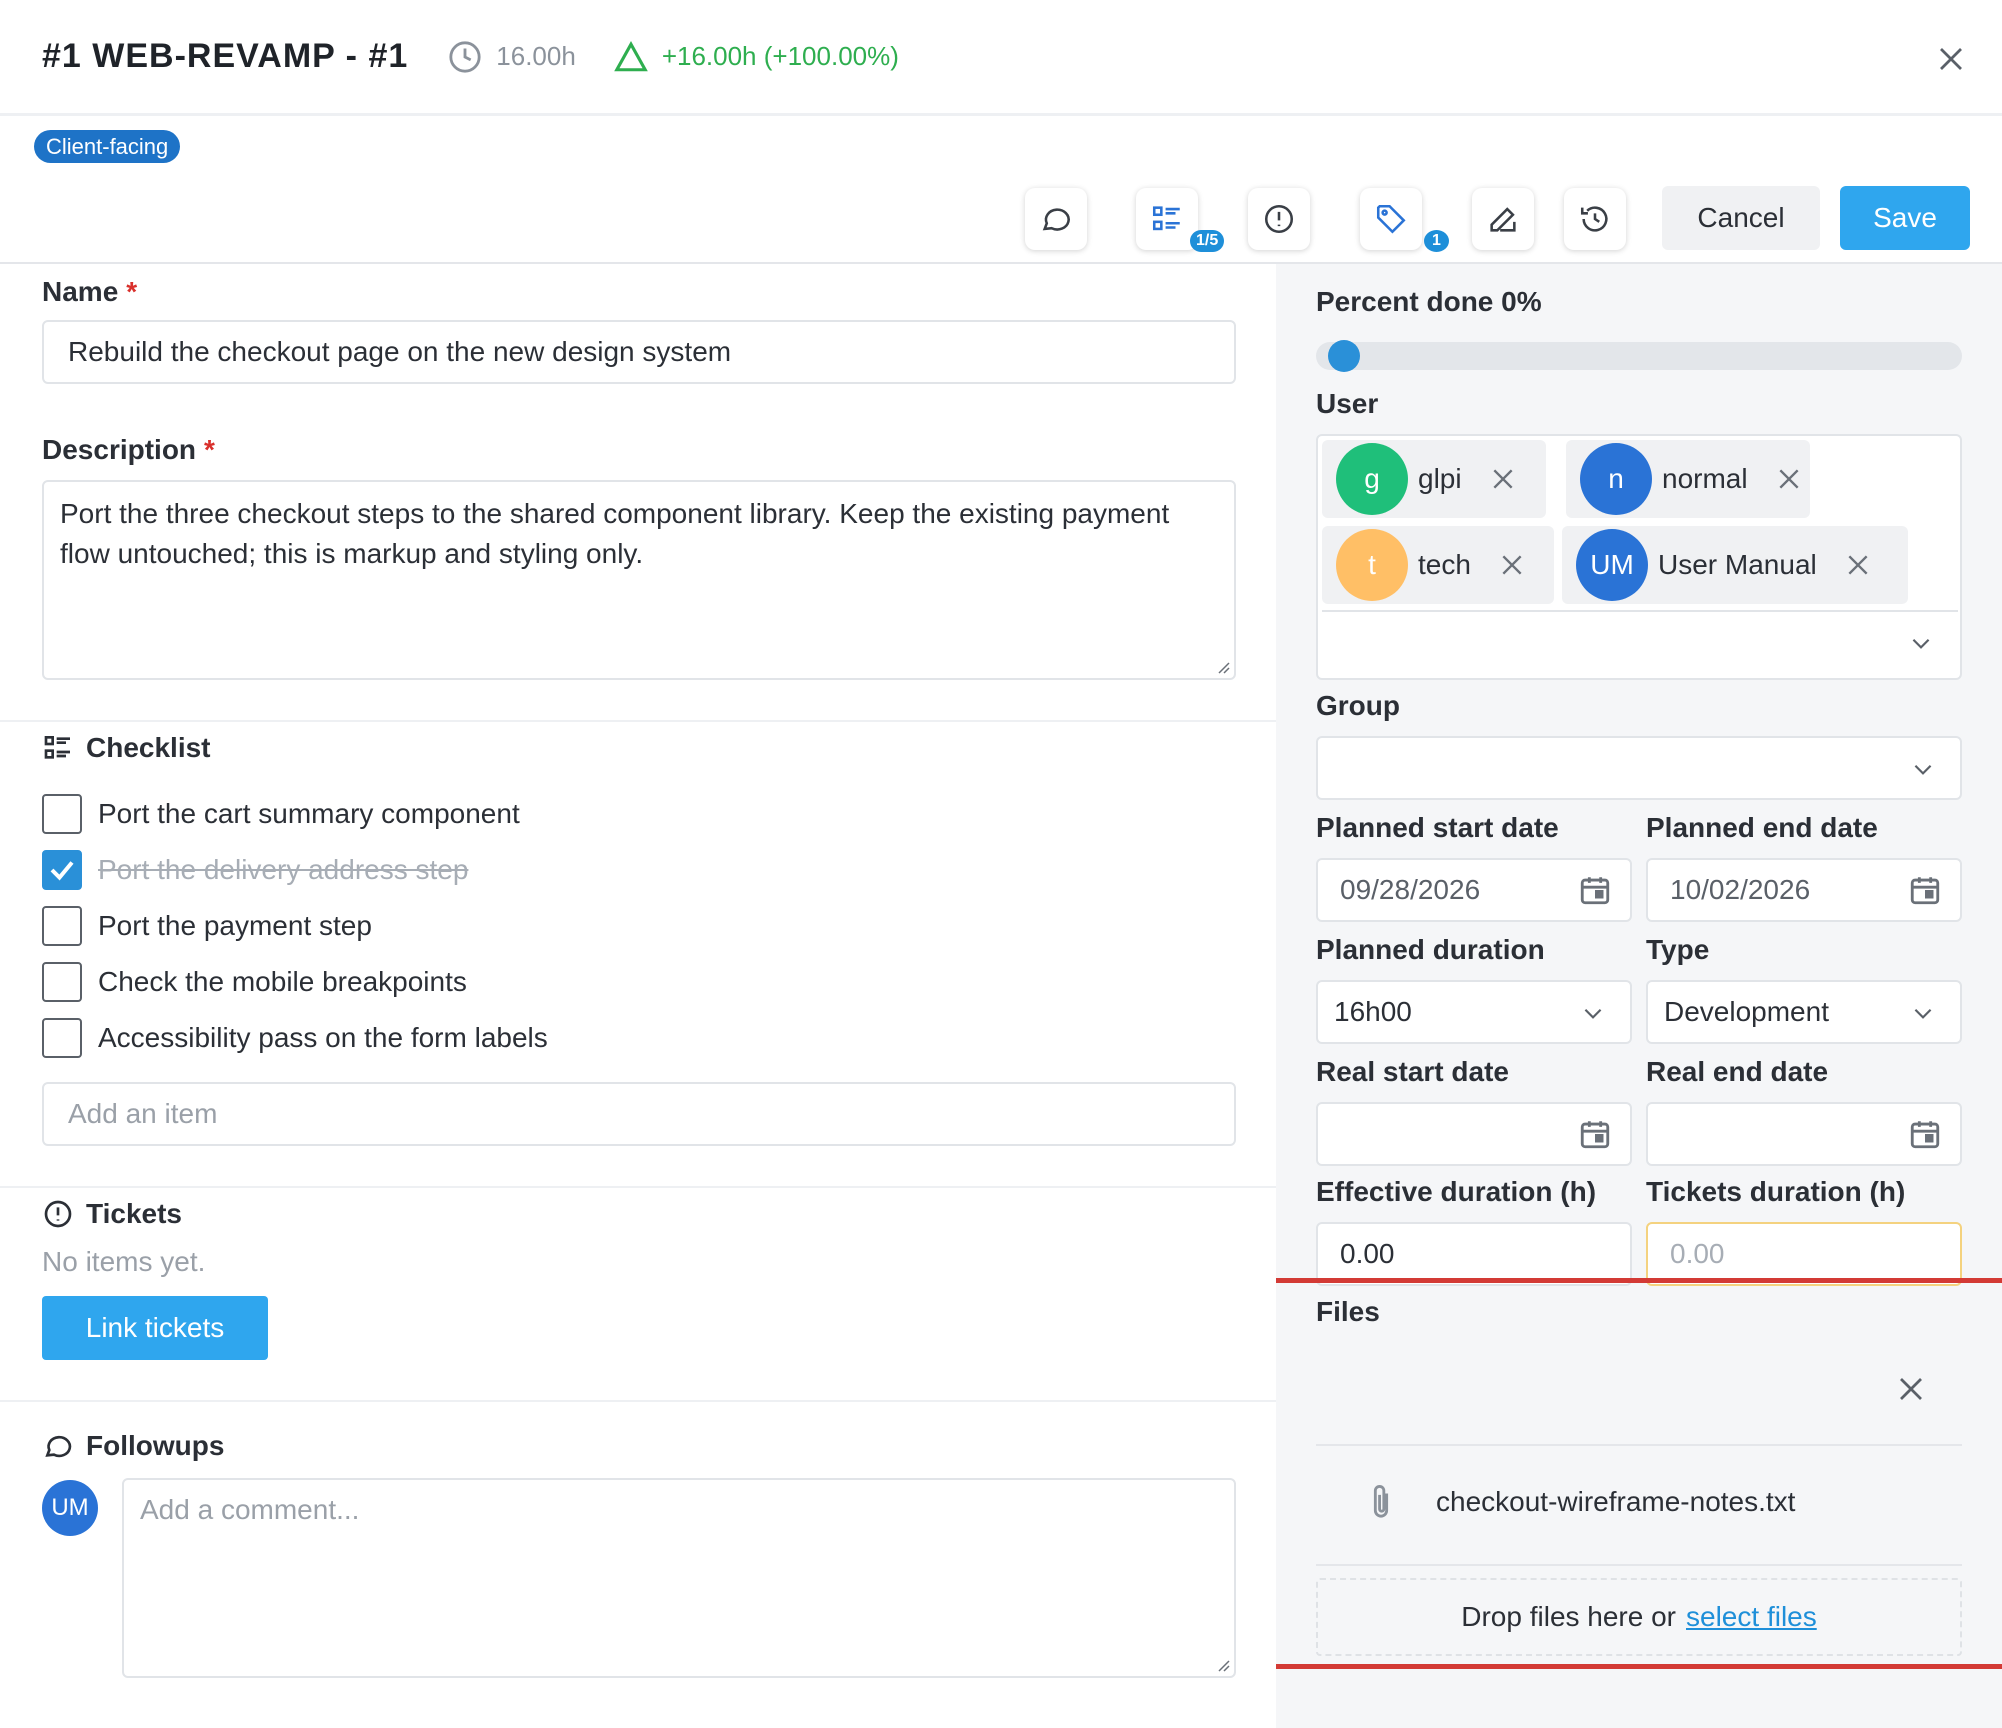 This screenshot has width=2002, height=1728. What do you see at coordinates (1595, 219) in the screenshot?
I see `history-button` at bounding box center [1595, 219].